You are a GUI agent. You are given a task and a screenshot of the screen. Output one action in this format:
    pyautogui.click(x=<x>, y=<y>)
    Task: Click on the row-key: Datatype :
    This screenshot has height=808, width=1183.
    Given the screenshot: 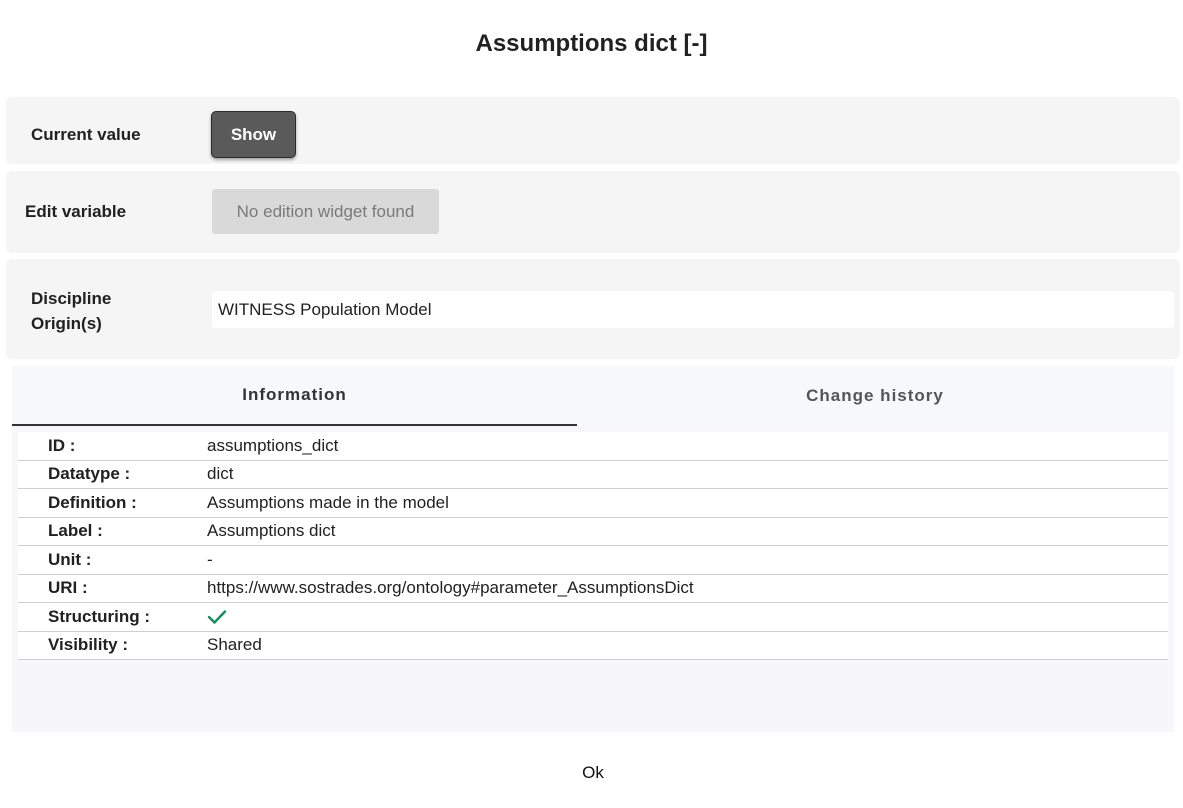 What is the action you would take?
    pyautogui.click(x=89, y=474)
    